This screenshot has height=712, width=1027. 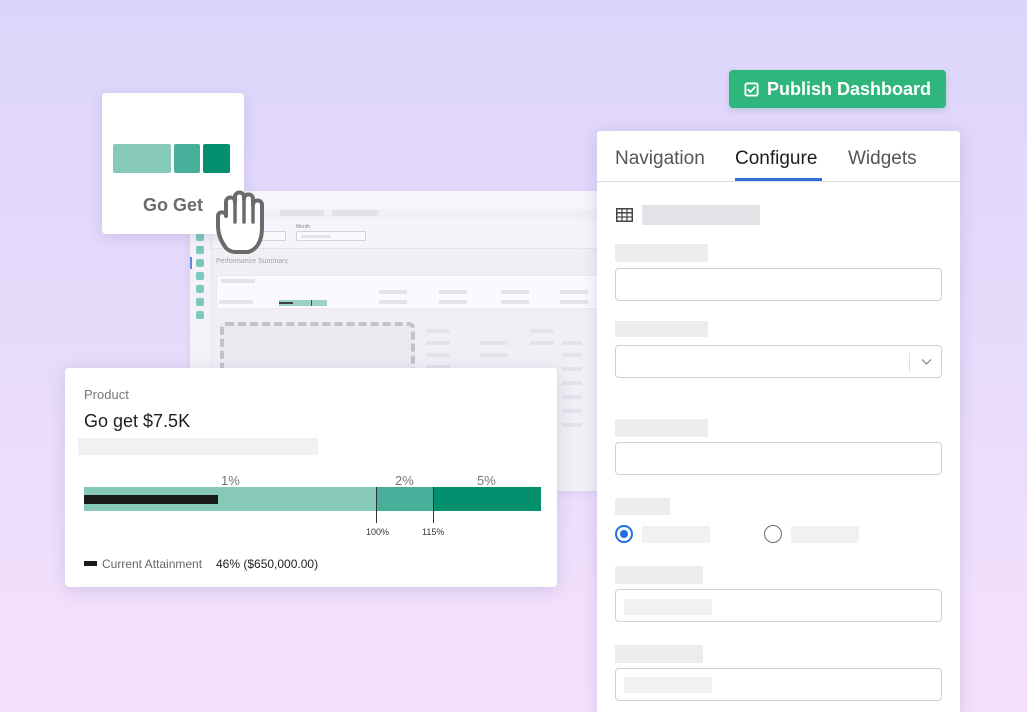 I want to click on performance-summary-row, so click(x=411, y=292).